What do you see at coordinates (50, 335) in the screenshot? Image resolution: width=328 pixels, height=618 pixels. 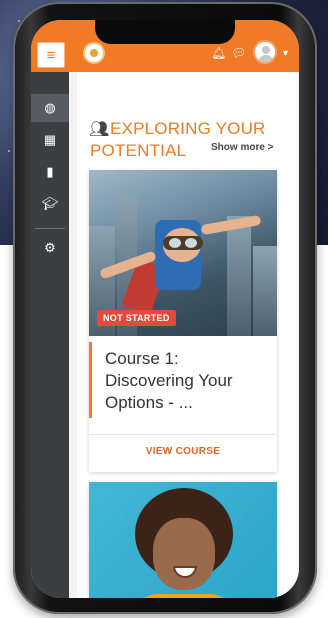 I see `sidebar: ◍ ▦ ▮ 🎓︎ ⚙` at bounding box center [50, 335].